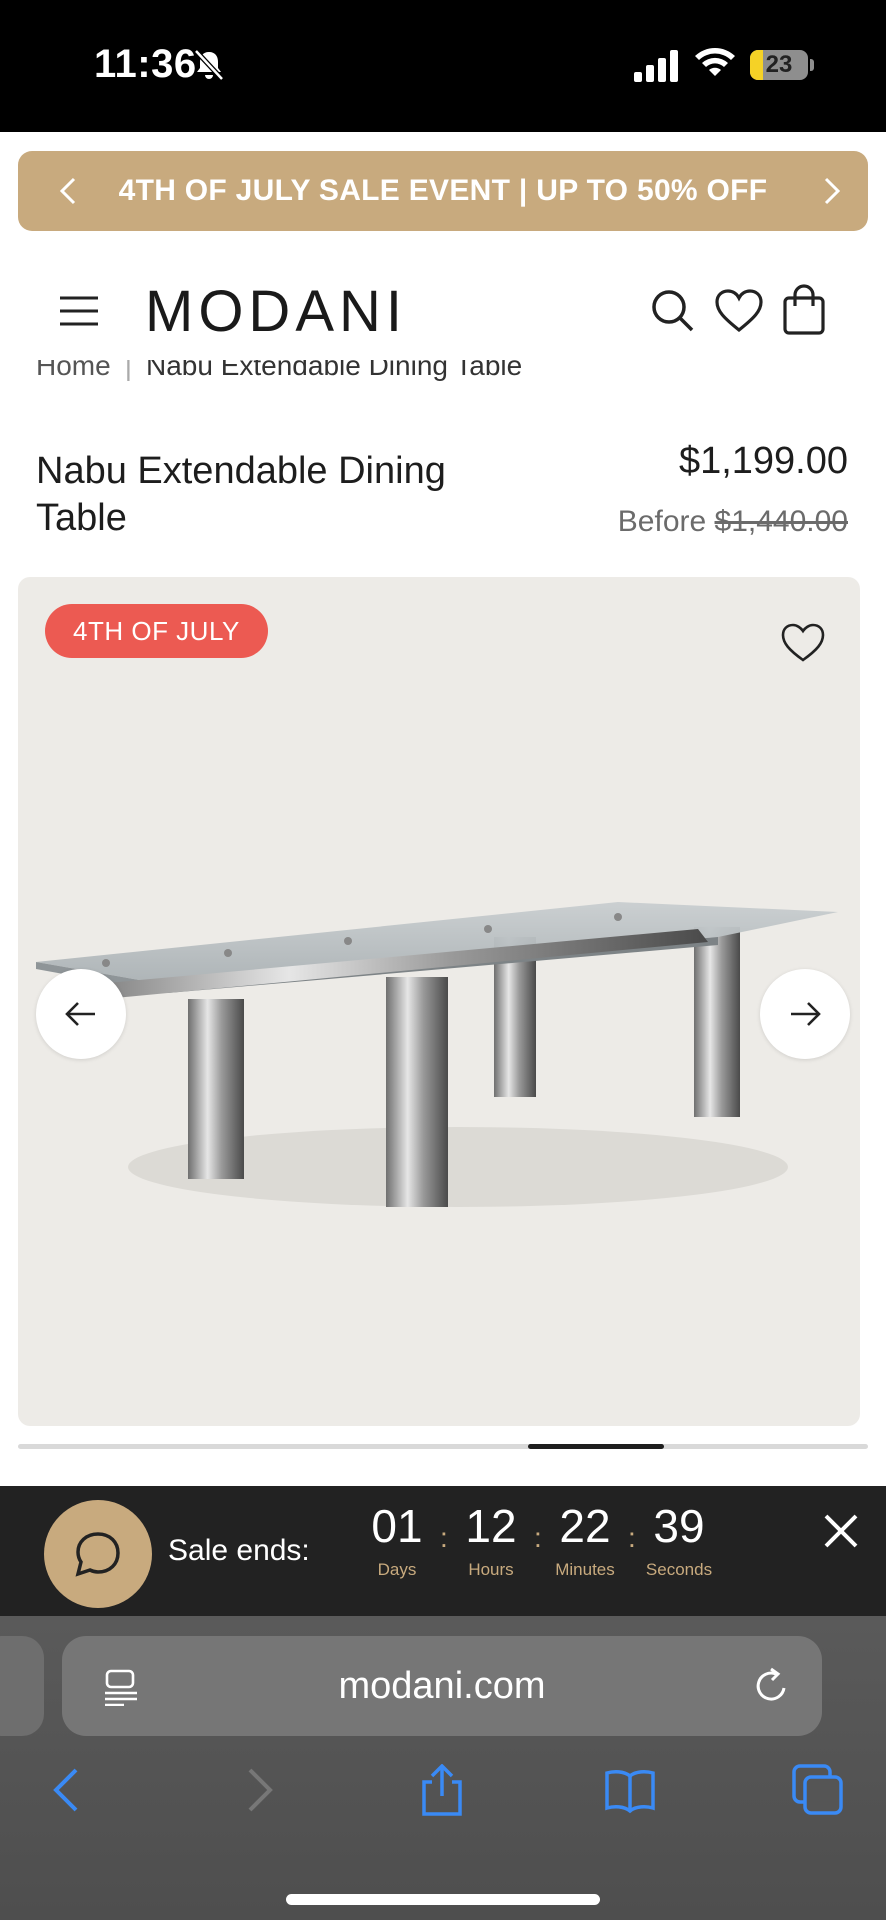  I want to click on countdown-days: 01 Days, so click(397, 1539).